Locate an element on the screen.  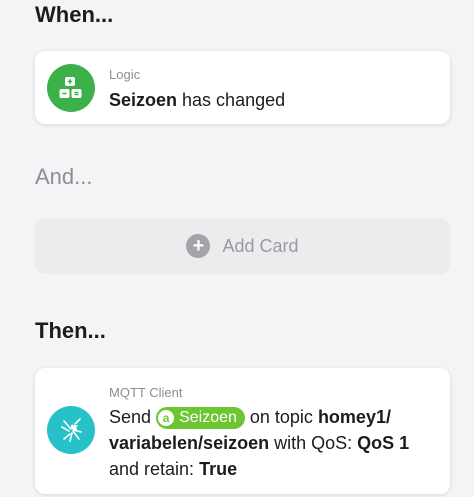
plus-circle-icon: + is located at coordinates (198, 246).